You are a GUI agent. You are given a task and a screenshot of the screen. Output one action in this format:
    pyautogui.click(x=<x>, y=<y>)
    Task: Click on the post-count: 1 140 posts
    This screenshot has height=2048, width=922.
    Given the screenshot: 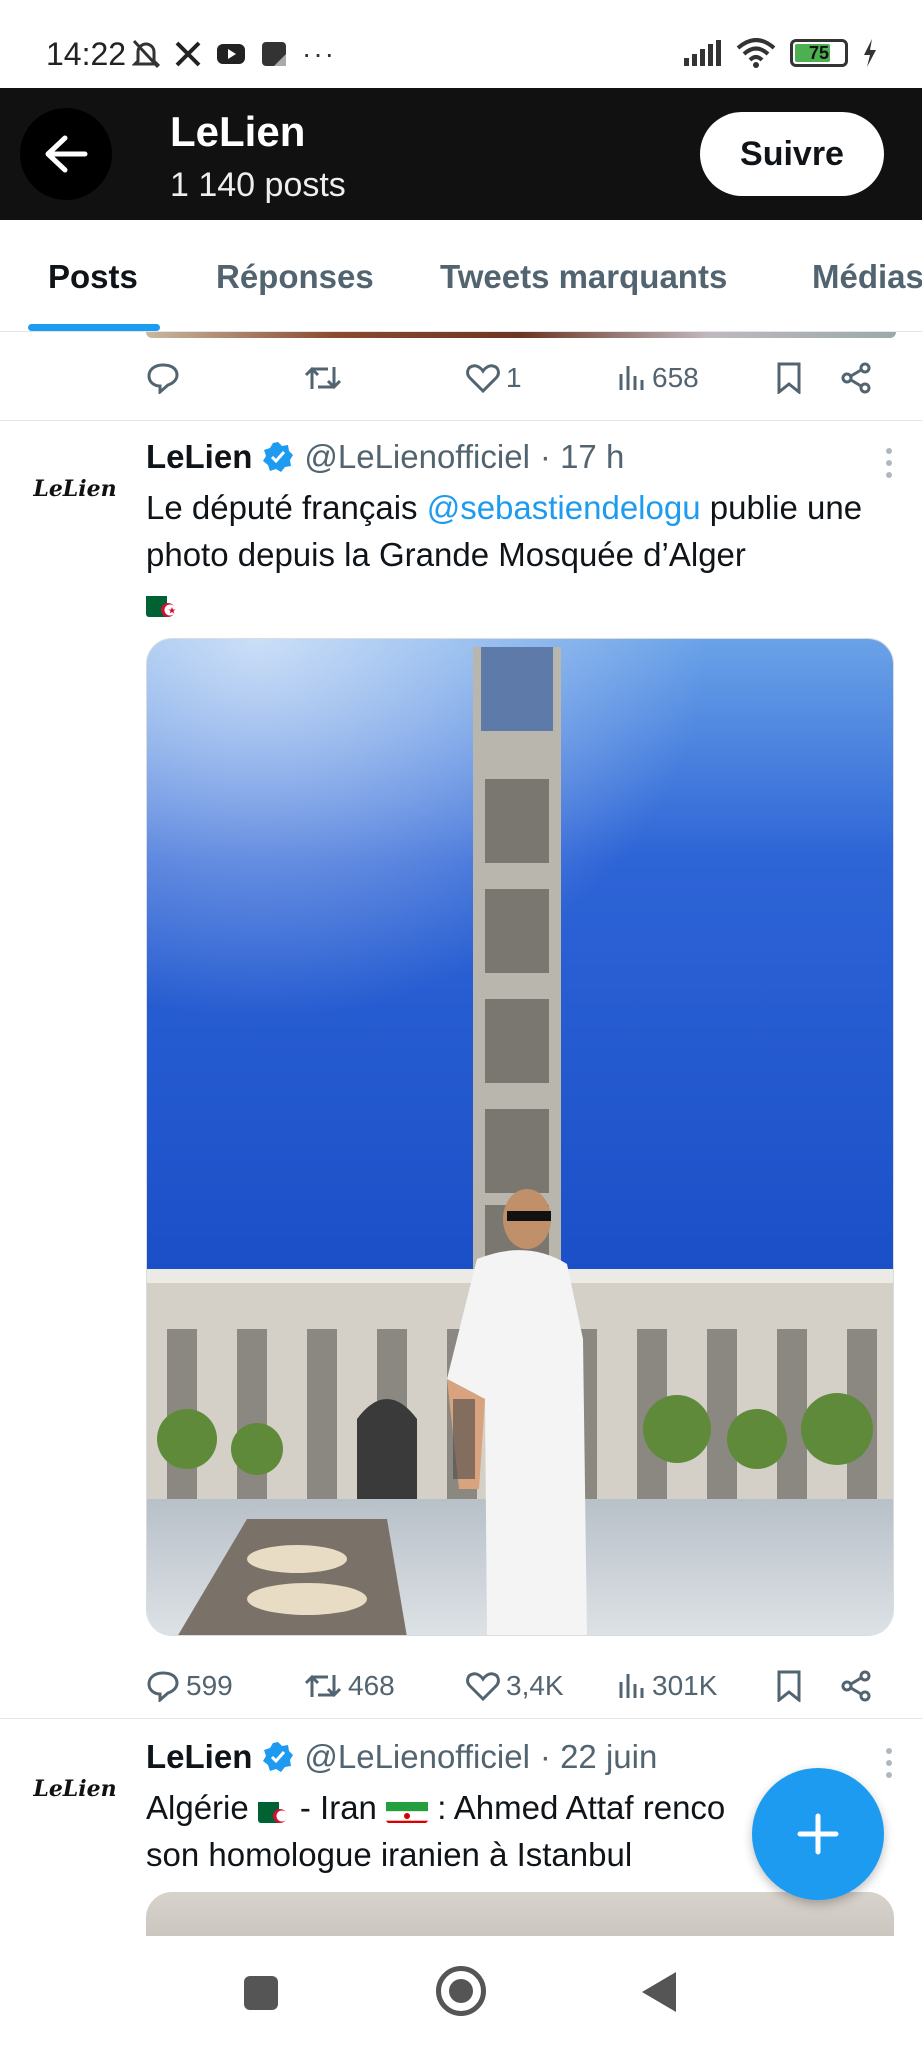 What is the action you would take?
    pyautogui.click(x=258, y=185)
    